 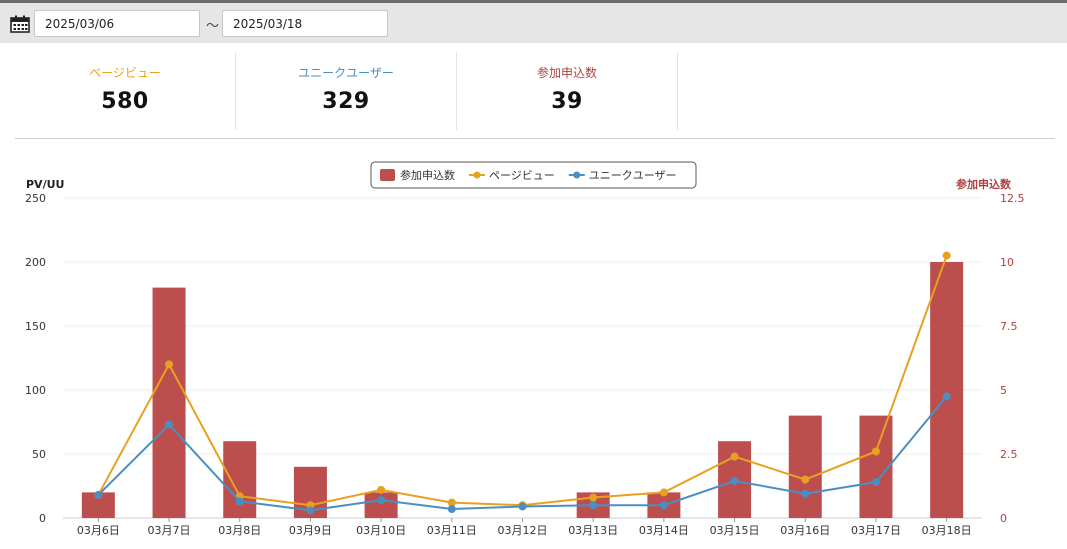 I want to click on right-tick-label: 7.5, so click(x=1009, y=326).